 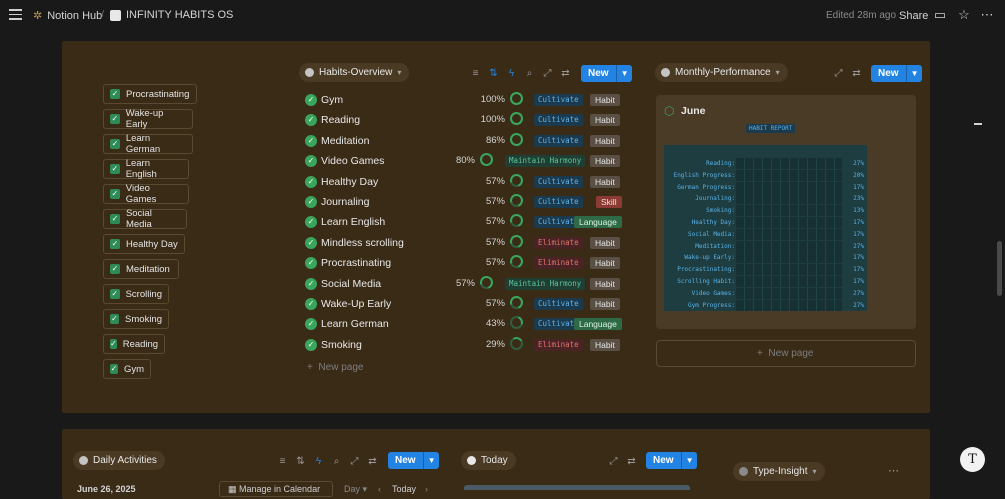 What do you see at coordinates (146, 194) in the screenshot?
I see `checklist-item: ✓ Video Games` at bounding box center [146, 194].